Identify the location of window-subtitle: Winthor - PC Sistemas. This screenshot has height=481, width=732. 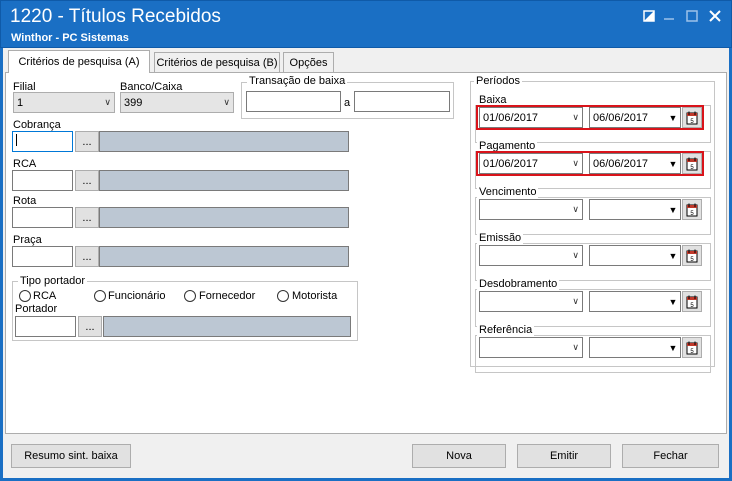
(70, 38).